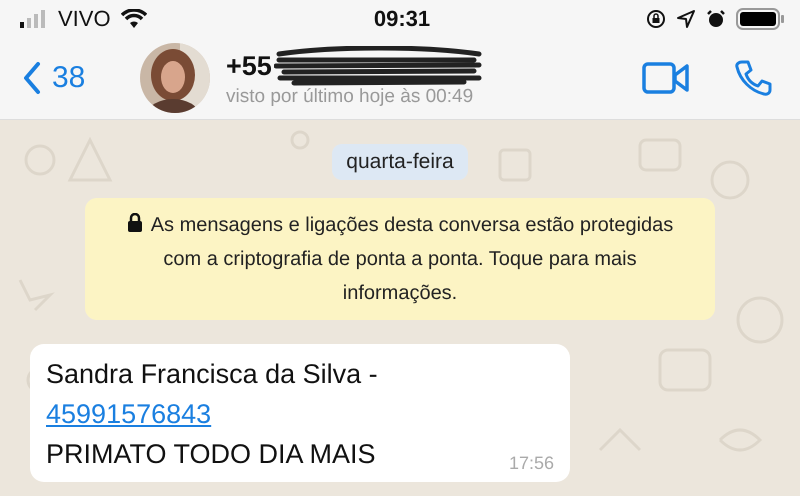 This screenshot has width=800, height=496. Describe the element at coordinates (84, 19) in the screenshot. I see `carrier-name: VIVO` at that location.